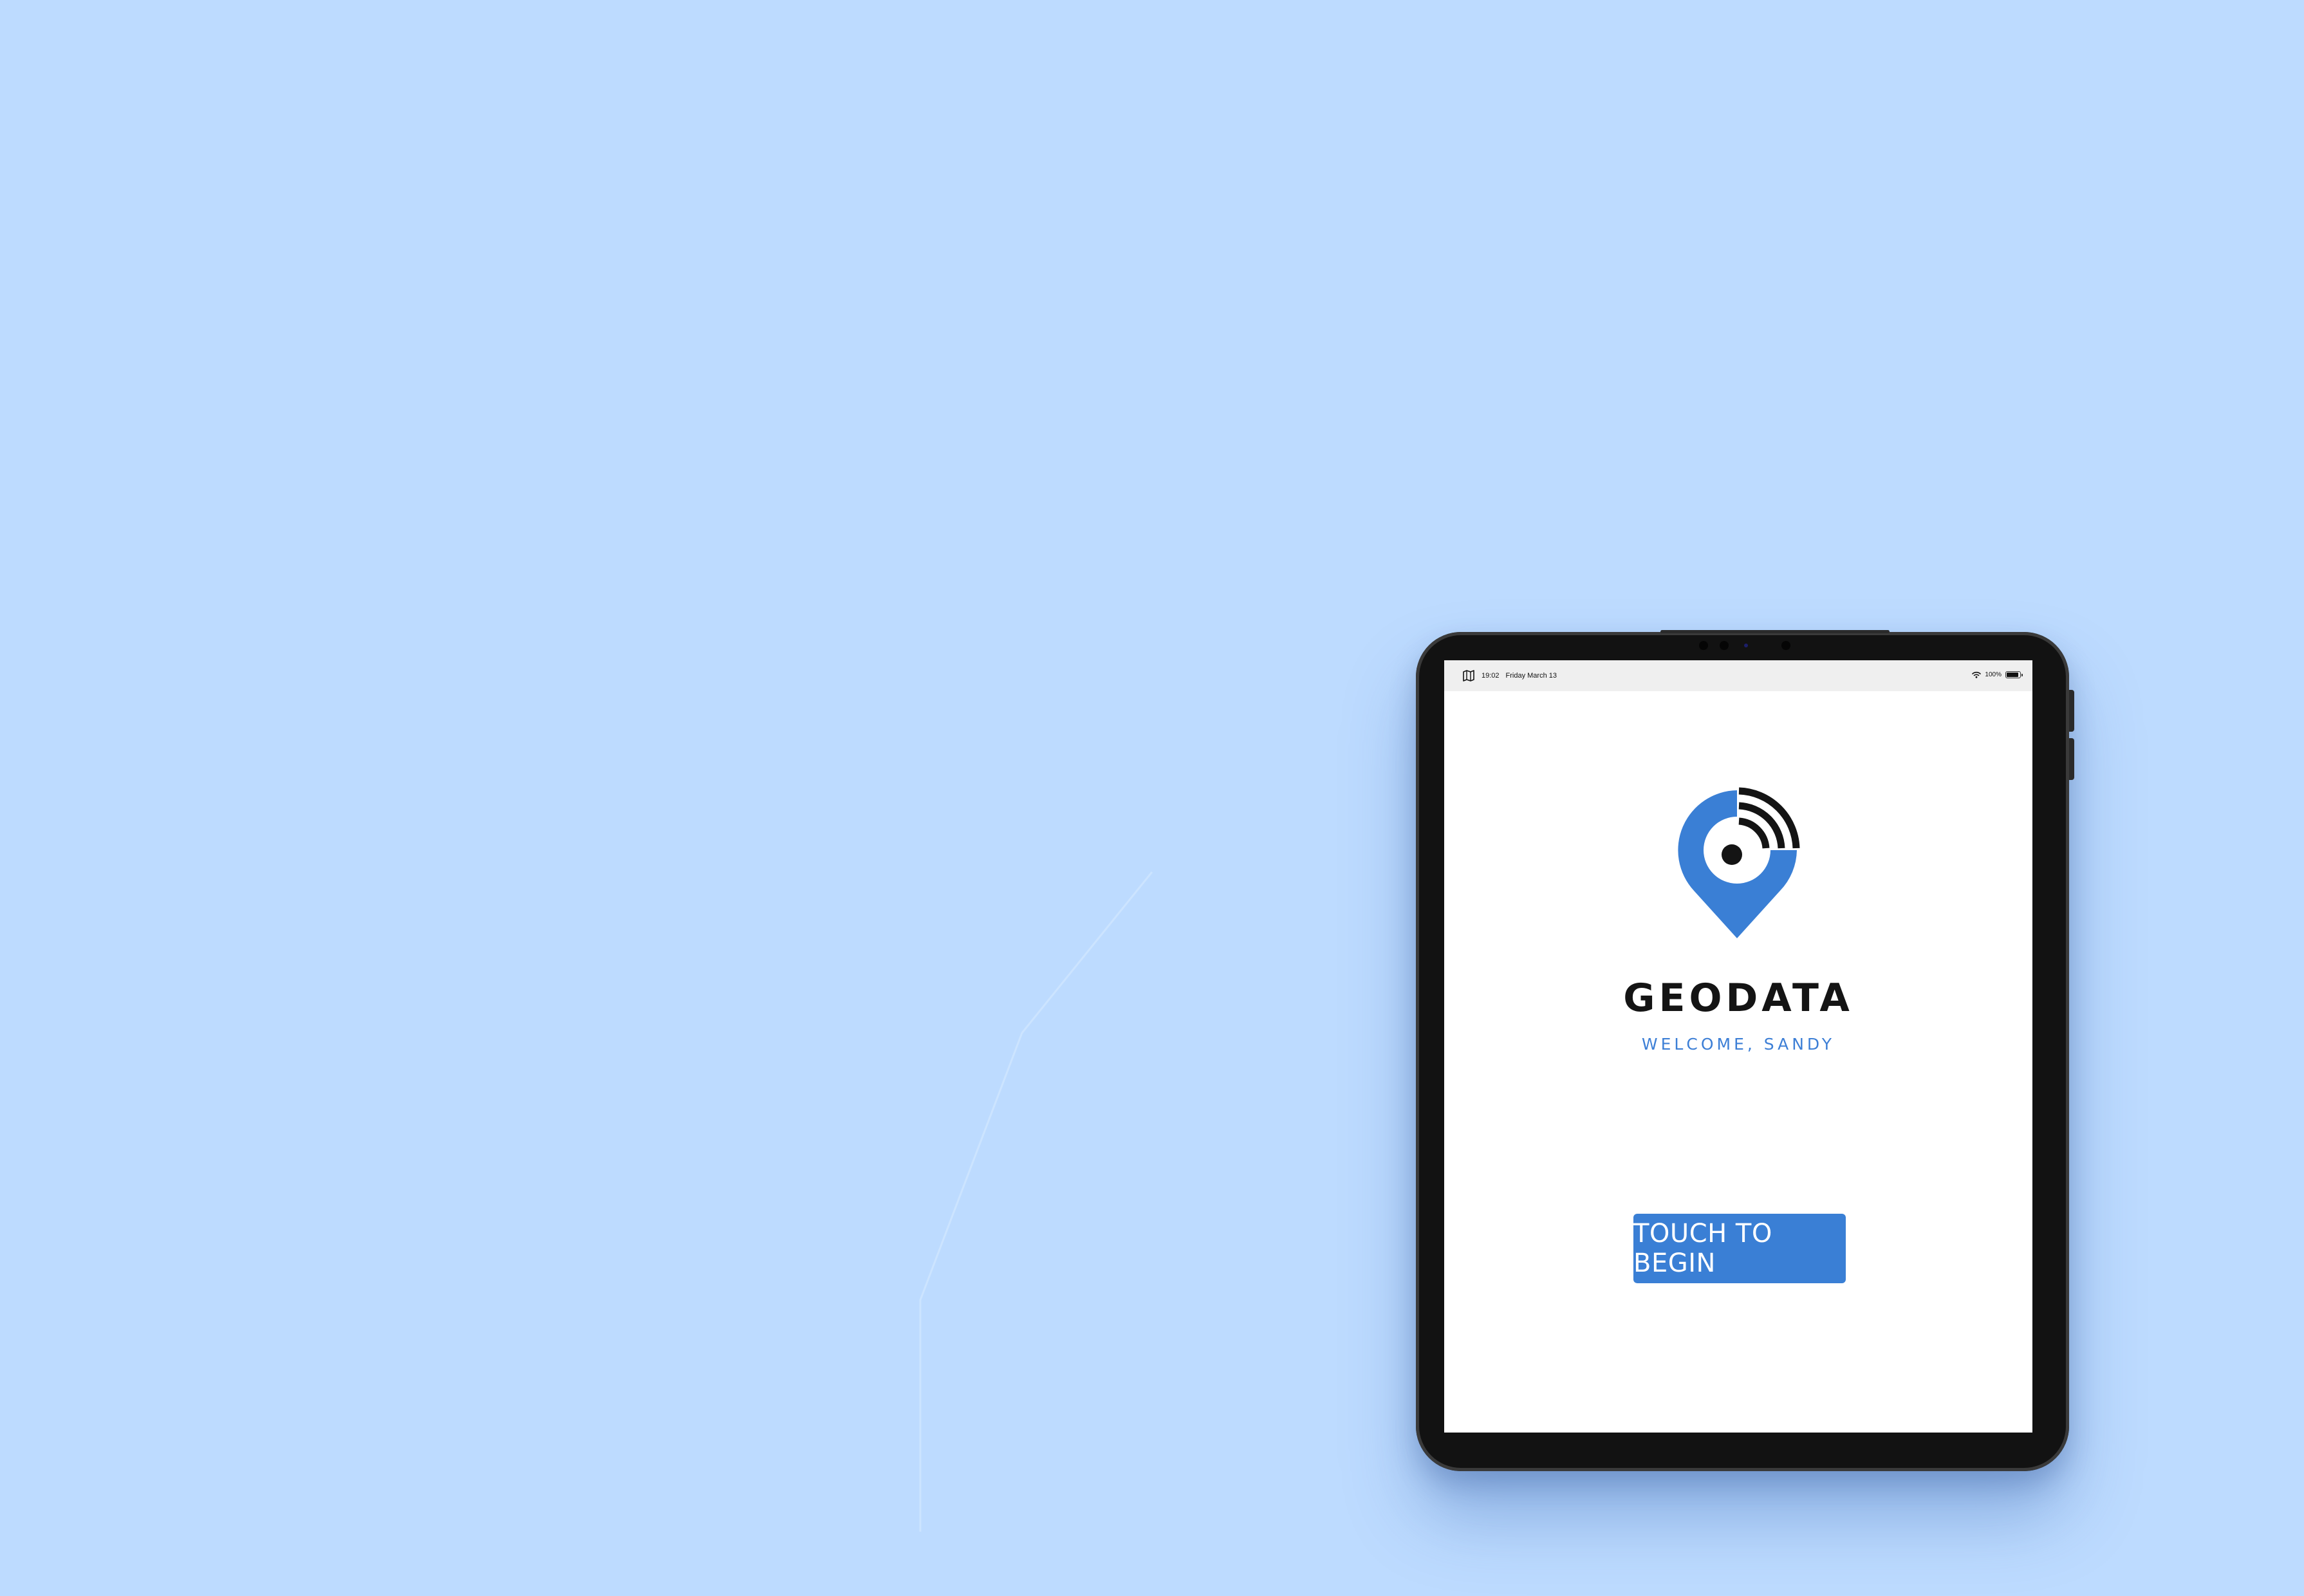 The width and height of the screenshot is (2304, 1596). Describe the element at coordinates (2071, 711) in the screenshot. I see `volume-up-button` at that location.